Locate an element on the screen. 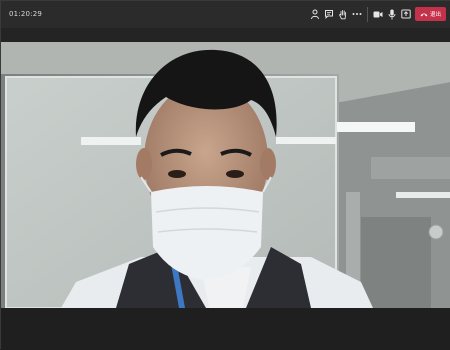  camera-icon is located at coordinates (378, 14).